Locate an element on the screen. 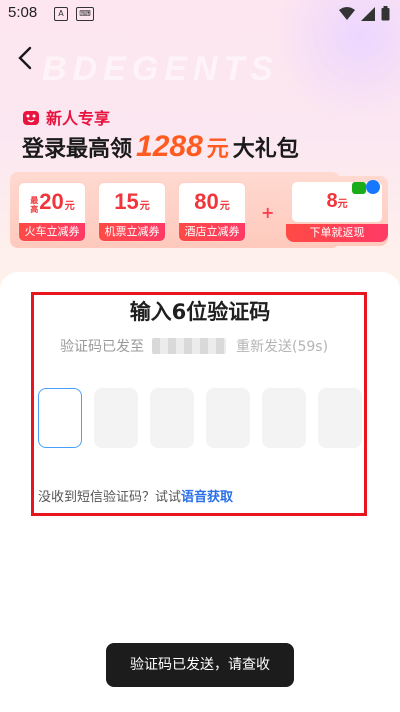 The image size is (400, 712). status-time: 5:08 is located at coordinates (23, 12).